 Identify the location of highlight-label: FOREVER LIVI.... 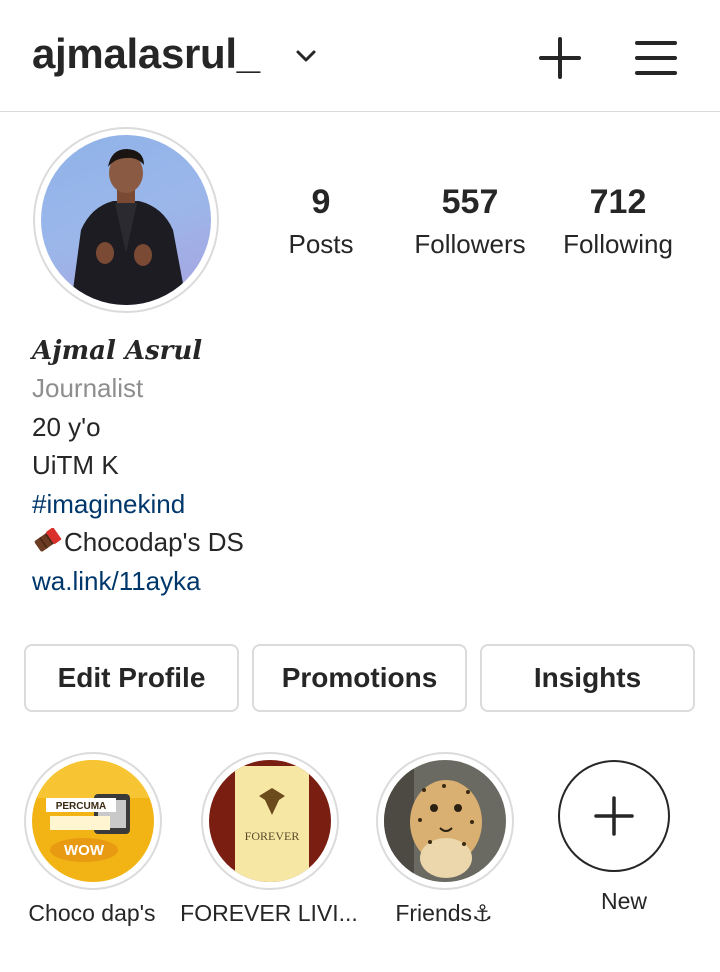
(269, 913).